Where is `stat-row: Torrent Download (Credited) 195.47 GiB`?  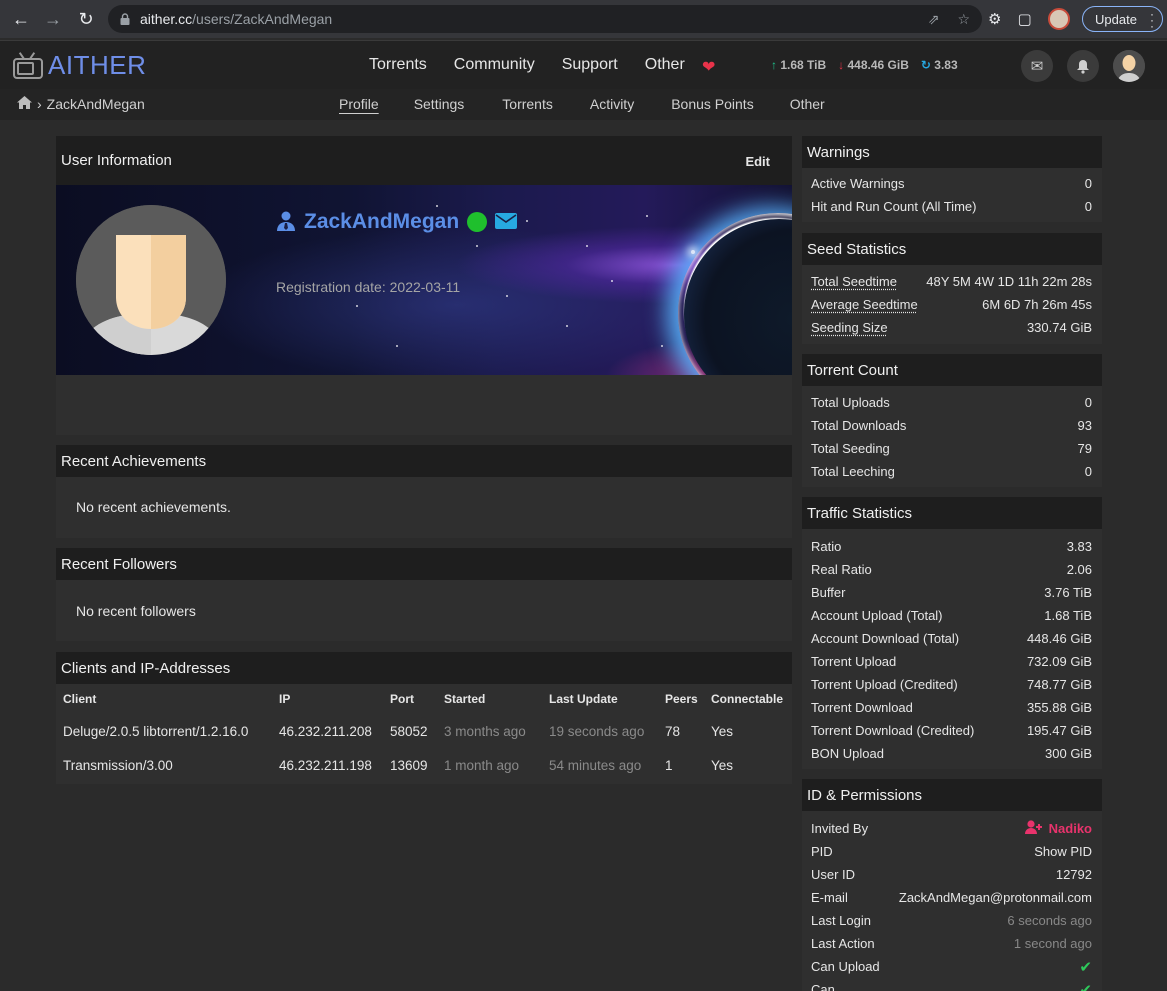 stat-row: Torrent Download (Credited) 195.47 GiB is located at coordinates (952, 730).